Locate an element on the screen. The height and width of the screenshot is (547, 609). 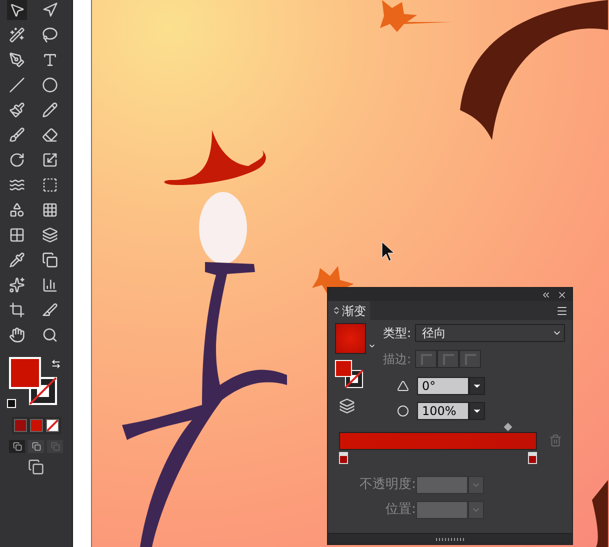
collapse-icon is located at coordinates (546, 295).